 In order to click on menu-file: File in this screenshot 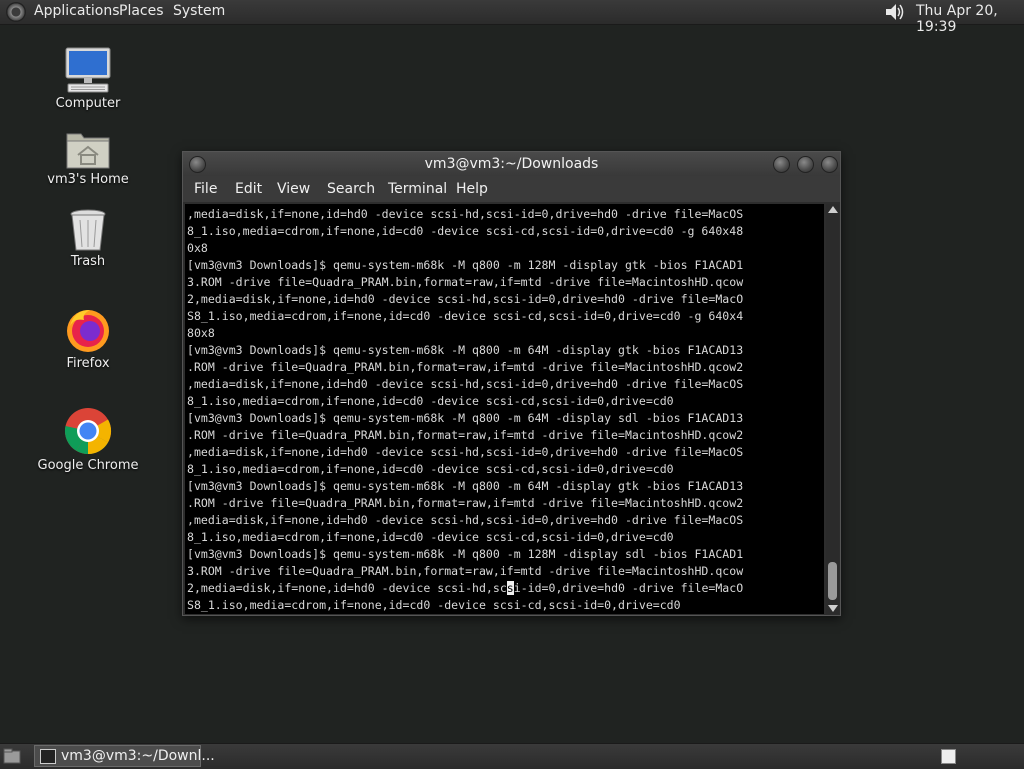, I will do `click(205, 189)`.